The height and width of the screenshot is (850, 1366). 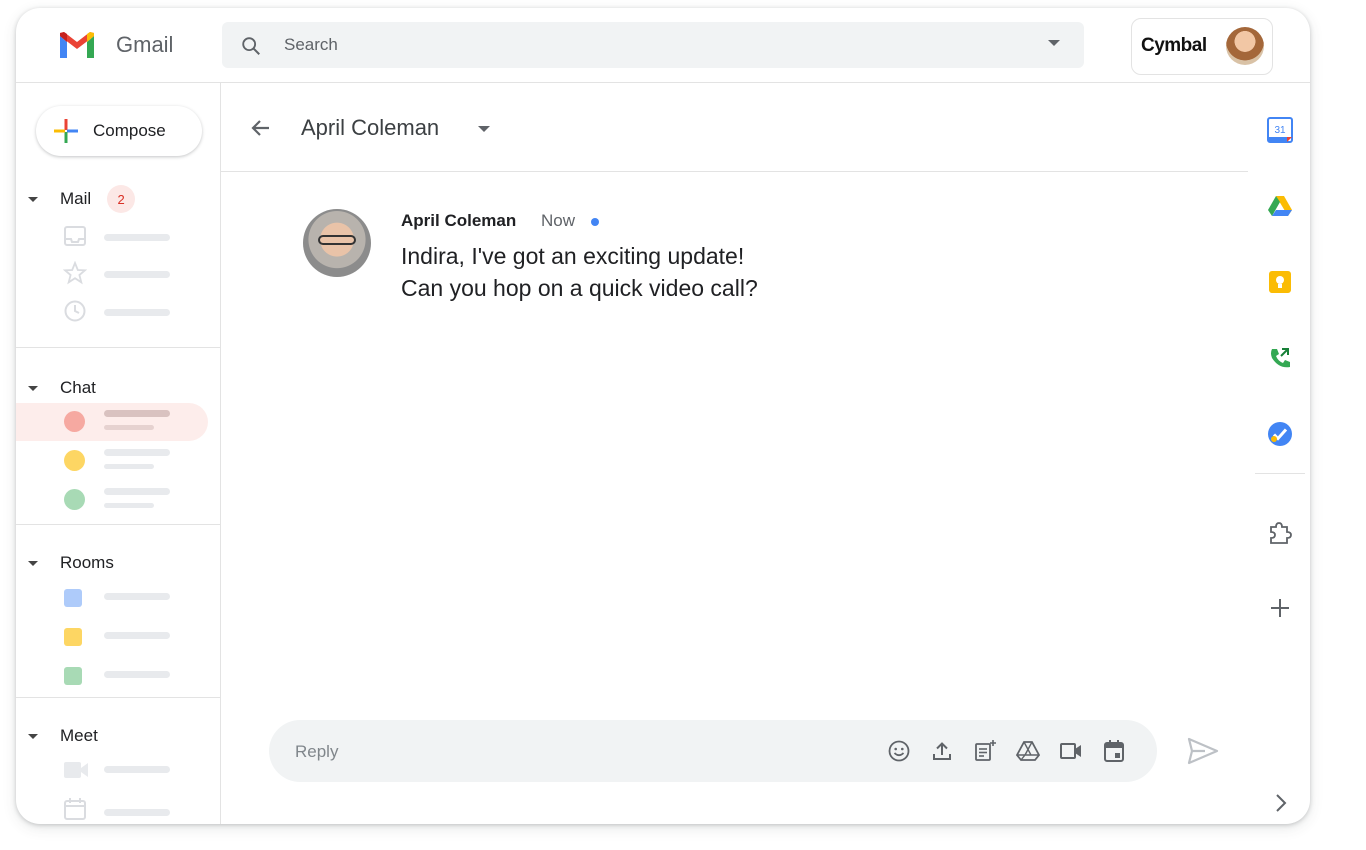 What do you see at coordinates (1280, 608) in the screenshot?
I see `add-app-icon` at bounding box center [1280, 608].